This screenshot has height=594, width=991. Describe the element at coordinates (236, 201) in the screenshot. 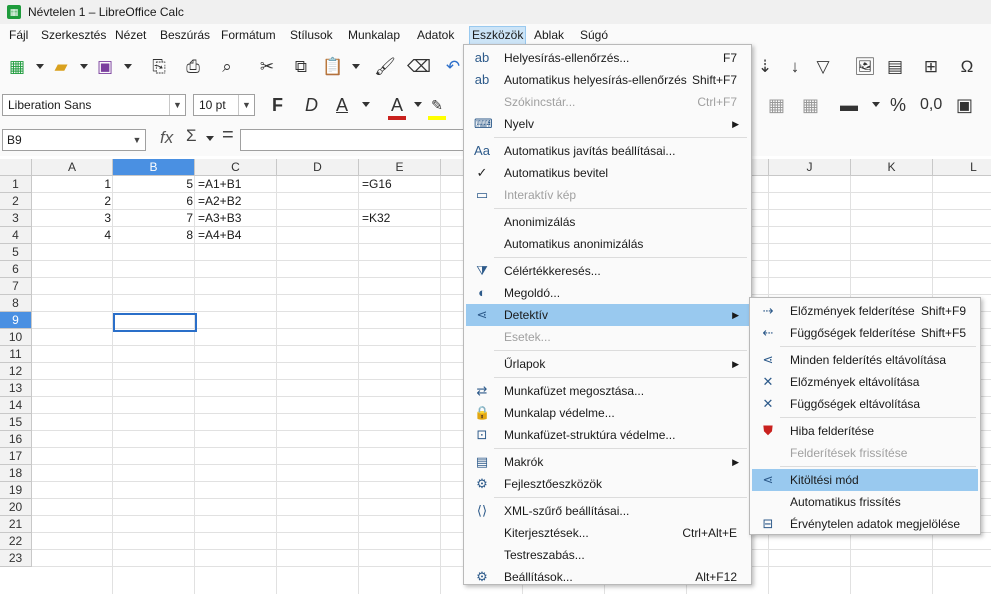

I see `cell-c2: =A2+B2` at that location.